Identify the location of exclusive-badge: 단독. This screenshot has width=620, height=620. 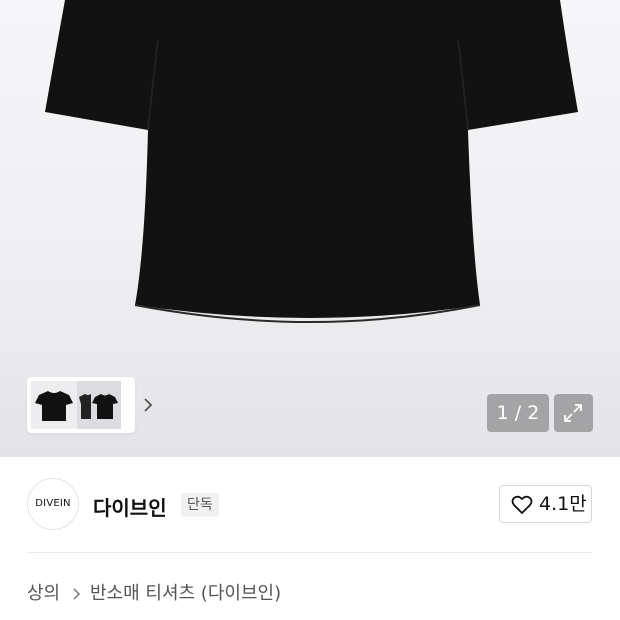
(200, 505).